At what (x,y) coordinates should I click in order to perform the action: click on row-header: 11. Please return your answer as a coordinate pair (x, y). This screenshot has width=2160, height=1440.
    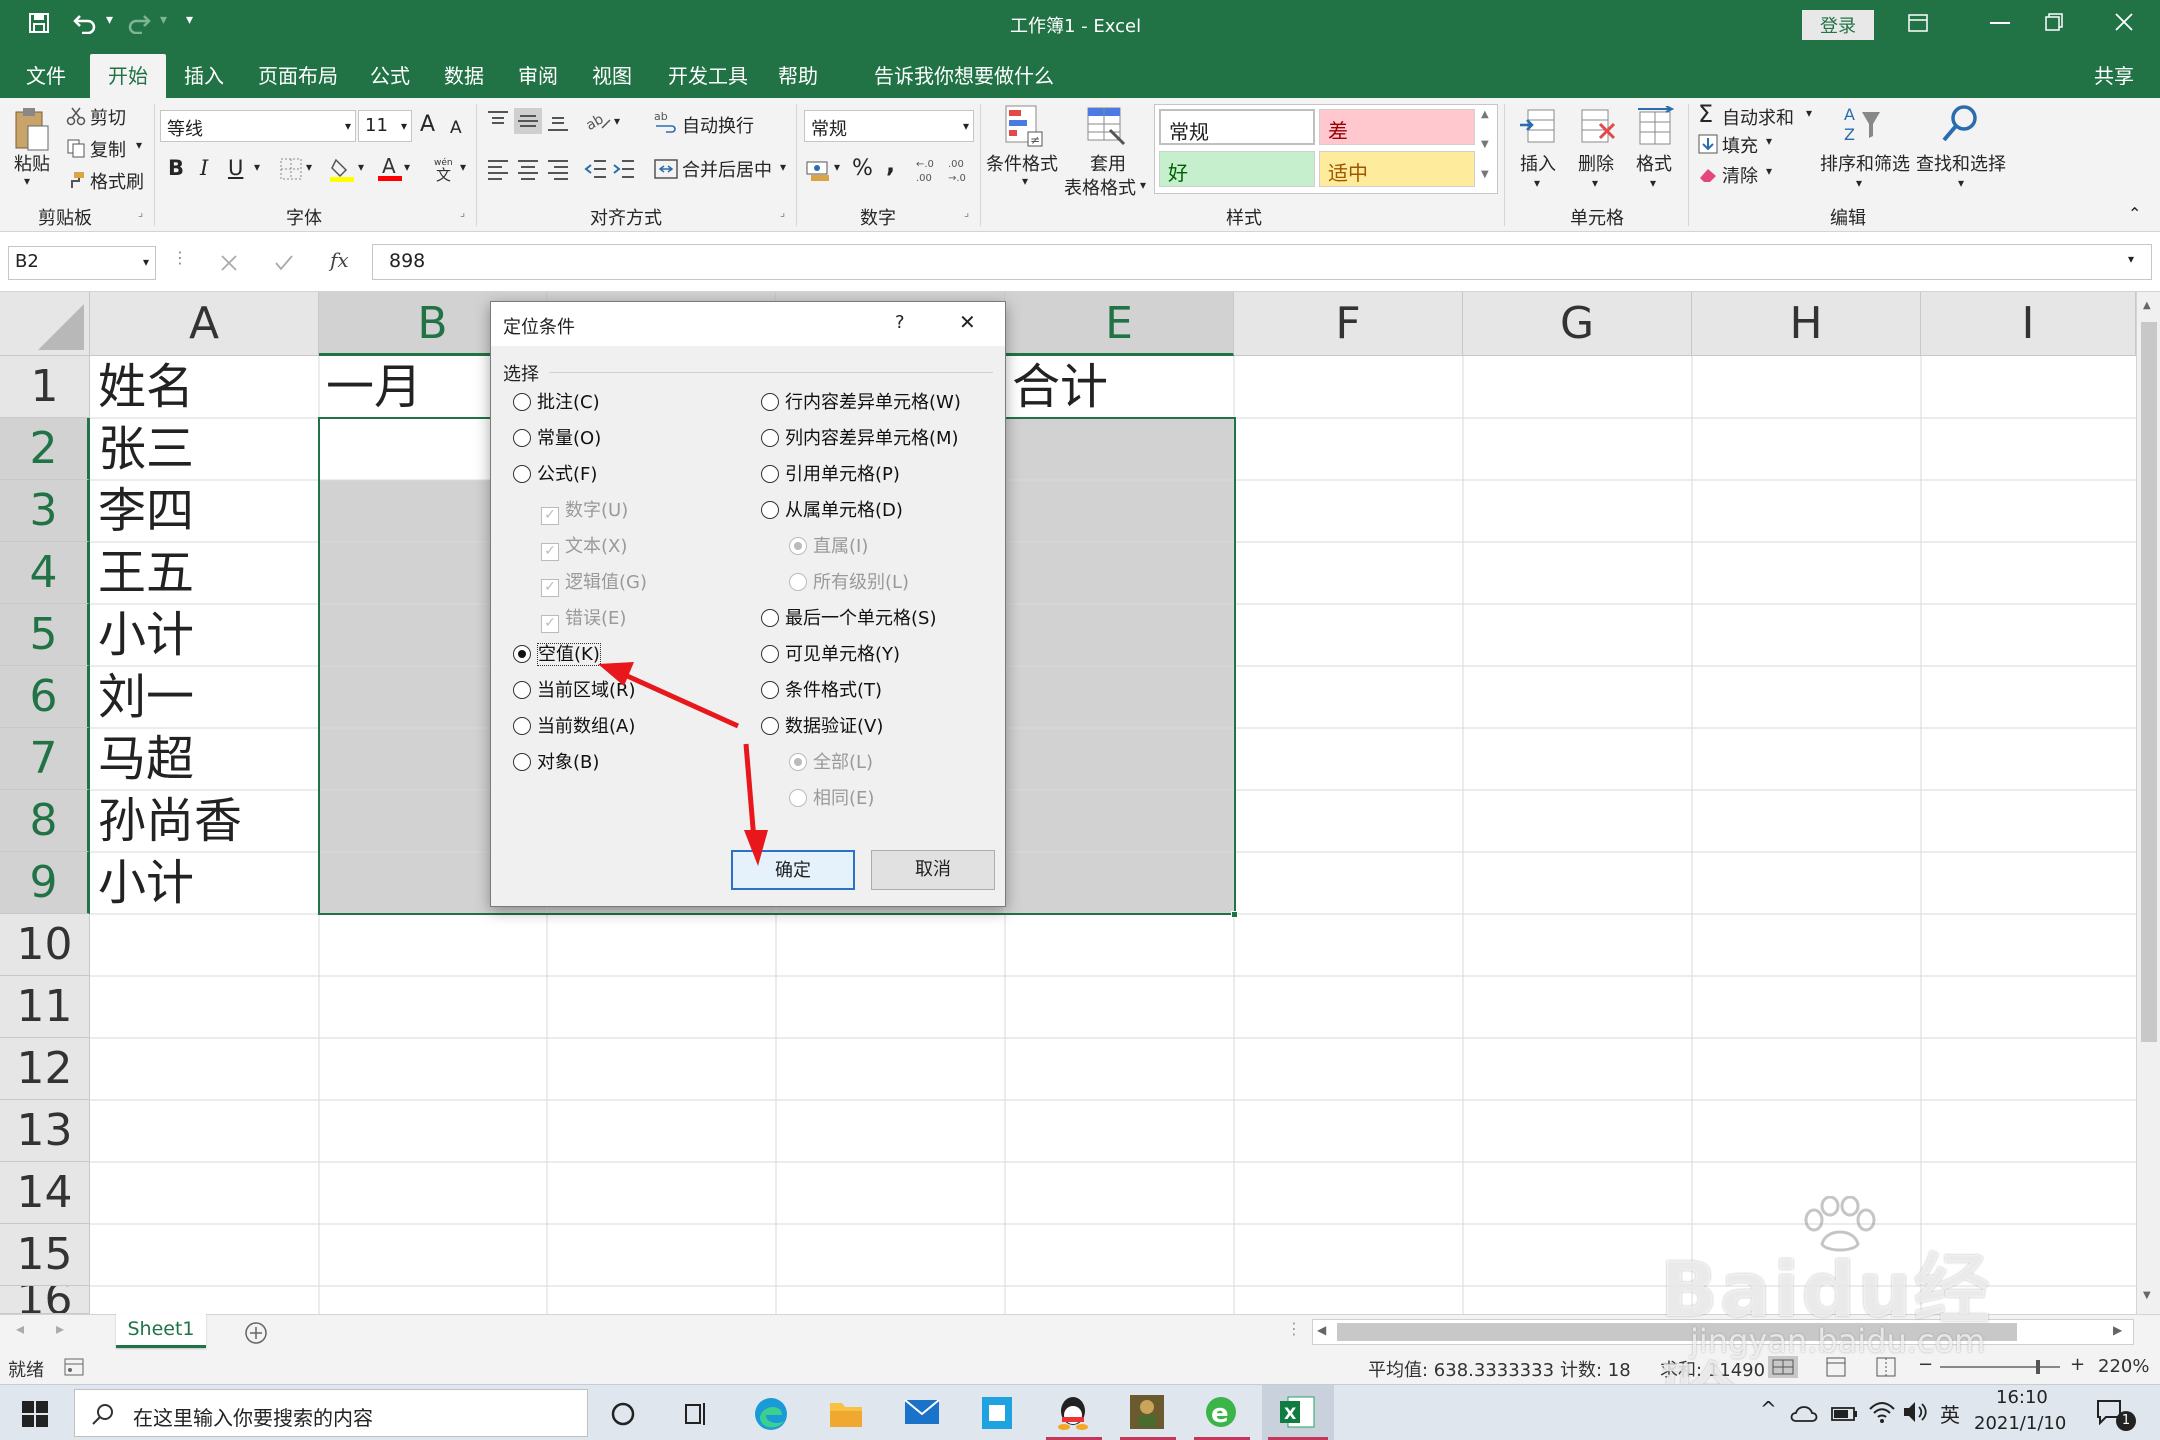
    Looking at the image, I should click on (45, 1007).